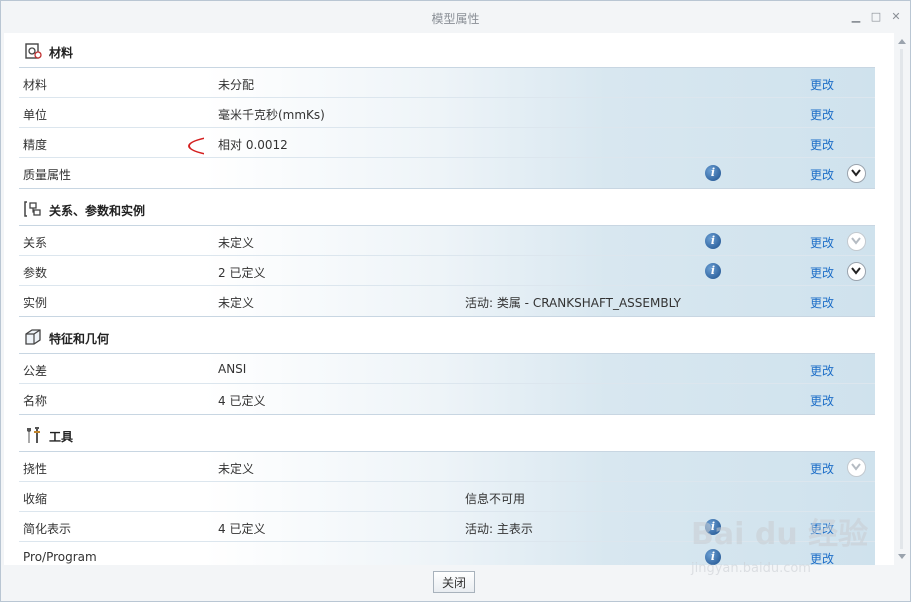  Describe the element at coordinates (447, 51) in the screenshot. I see `section-header: 材料` at that location.